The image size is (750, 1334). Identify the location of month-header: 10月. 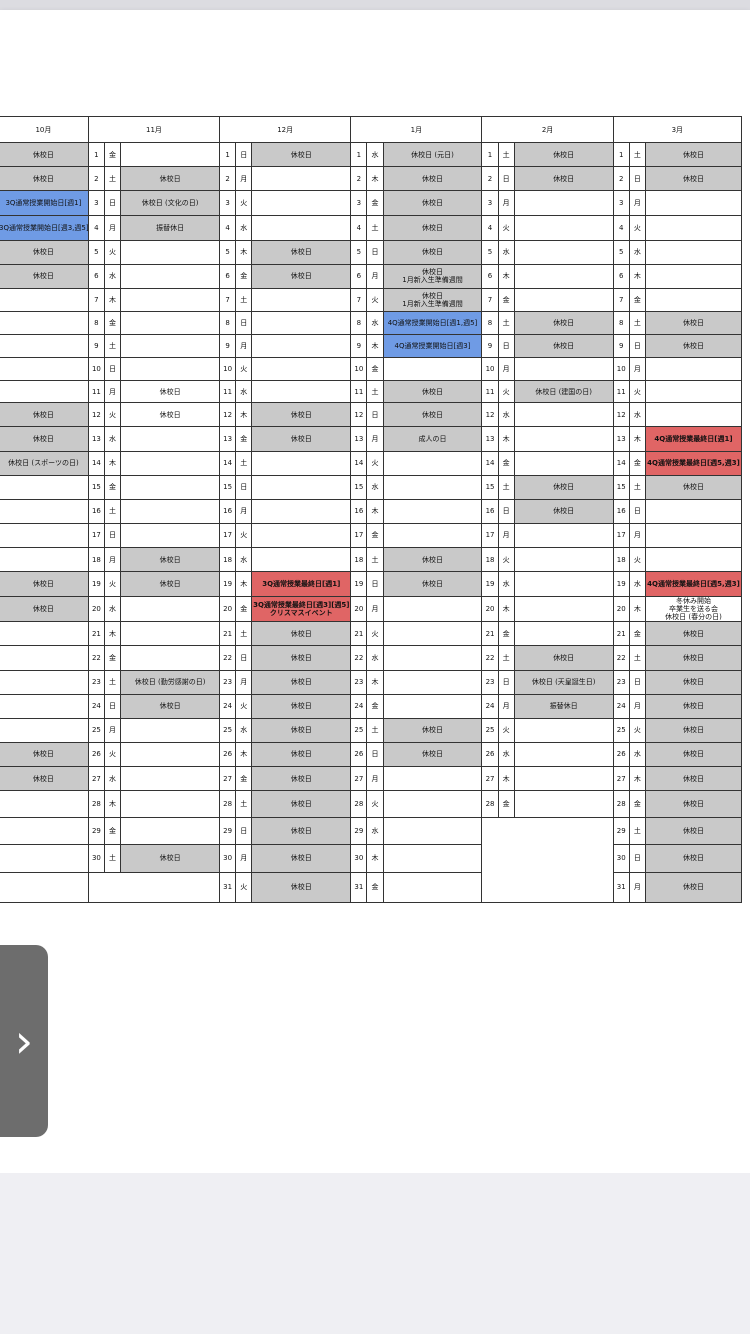
(44, 129).